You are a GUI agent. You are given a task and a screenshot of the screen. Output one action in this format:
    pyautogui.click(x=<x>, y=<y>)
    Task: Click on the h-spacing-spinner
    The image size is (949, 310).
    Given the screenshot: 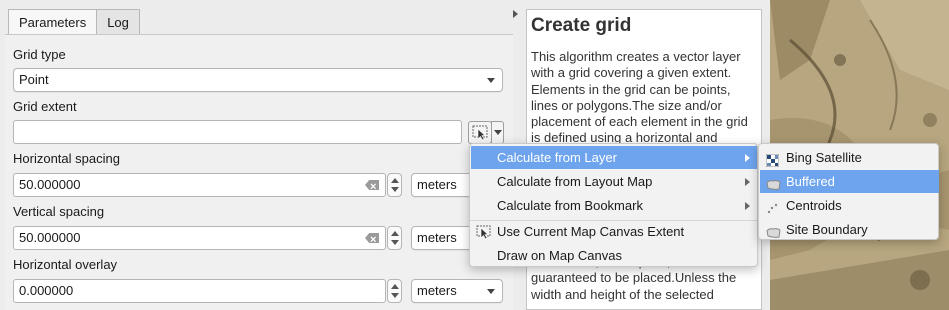 What is the action you would take?
    pyautogui.click(x=394, y=185)
    